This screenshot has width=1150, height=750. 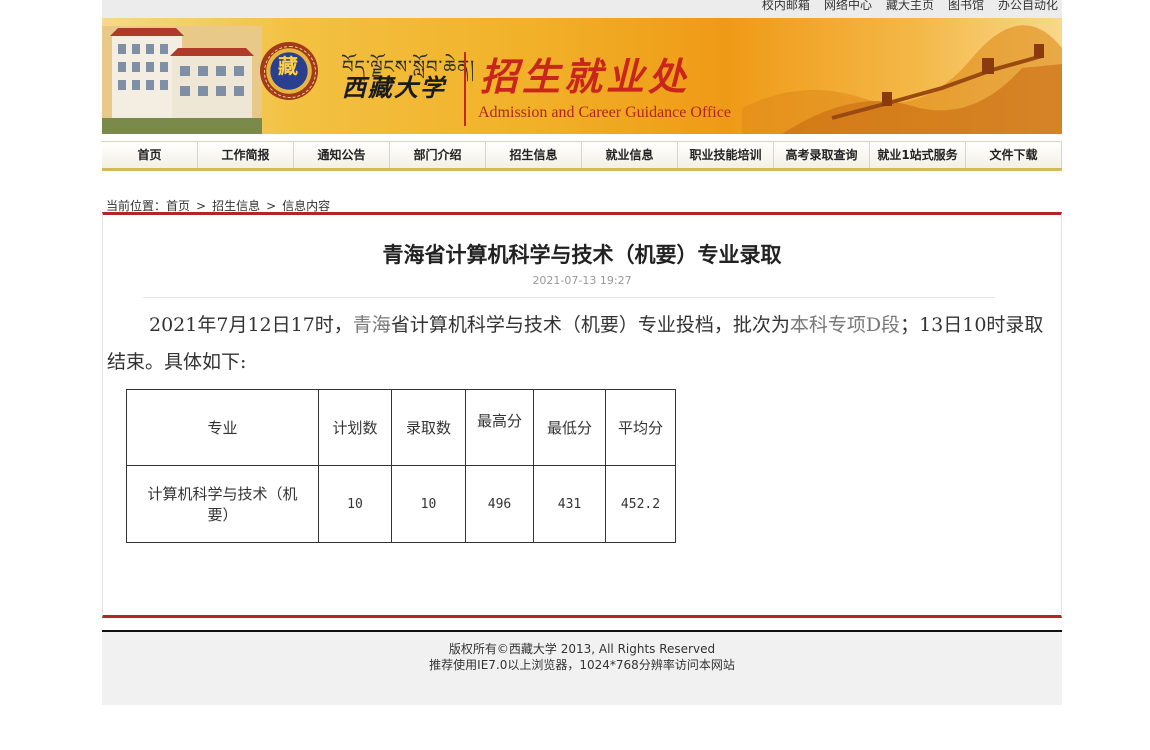 I want to click on nav-item-employment-info: 就业信息, so click(x=630, y=155).